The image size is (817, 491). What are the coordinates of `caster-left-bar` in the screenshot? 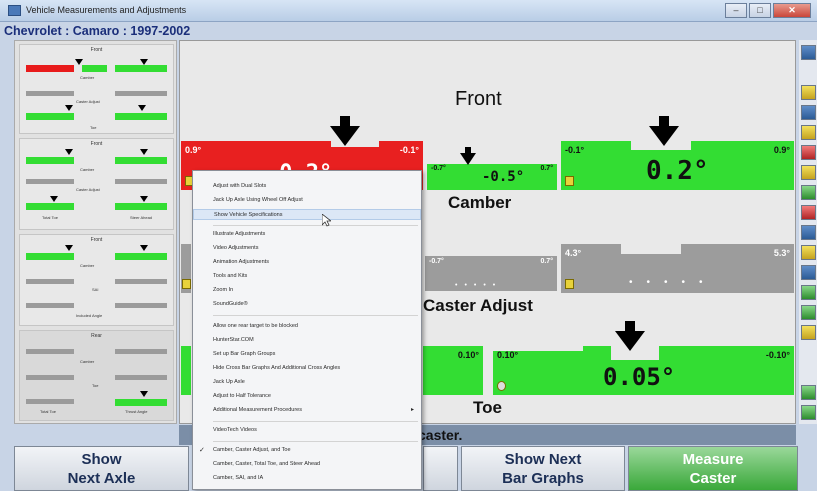 It's located at (186, 268).